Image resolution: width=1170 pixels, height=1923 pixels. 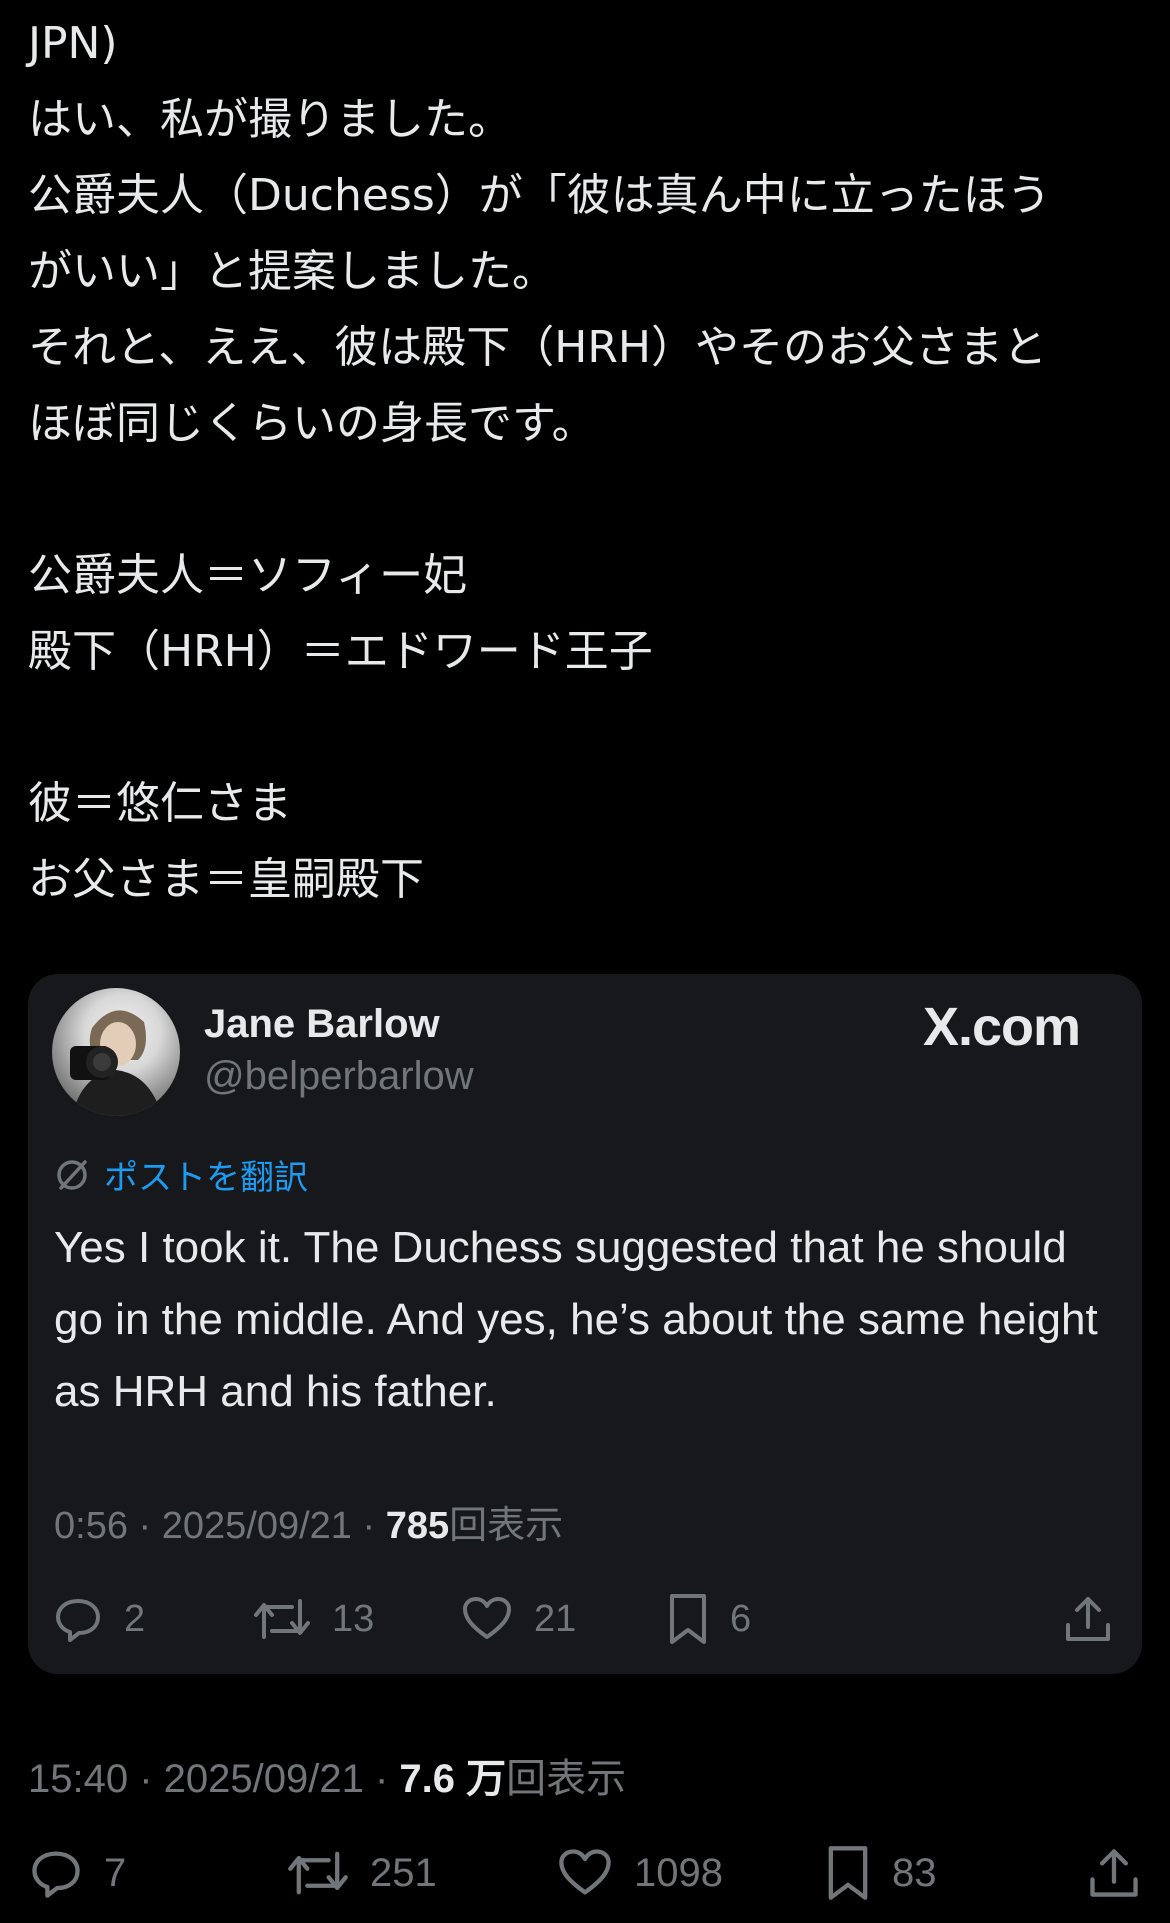 What do you see at coordinates (1001, 1027) in the screenshot?
I see `brand-label: X.com` at bounding box center [1001, 1027].